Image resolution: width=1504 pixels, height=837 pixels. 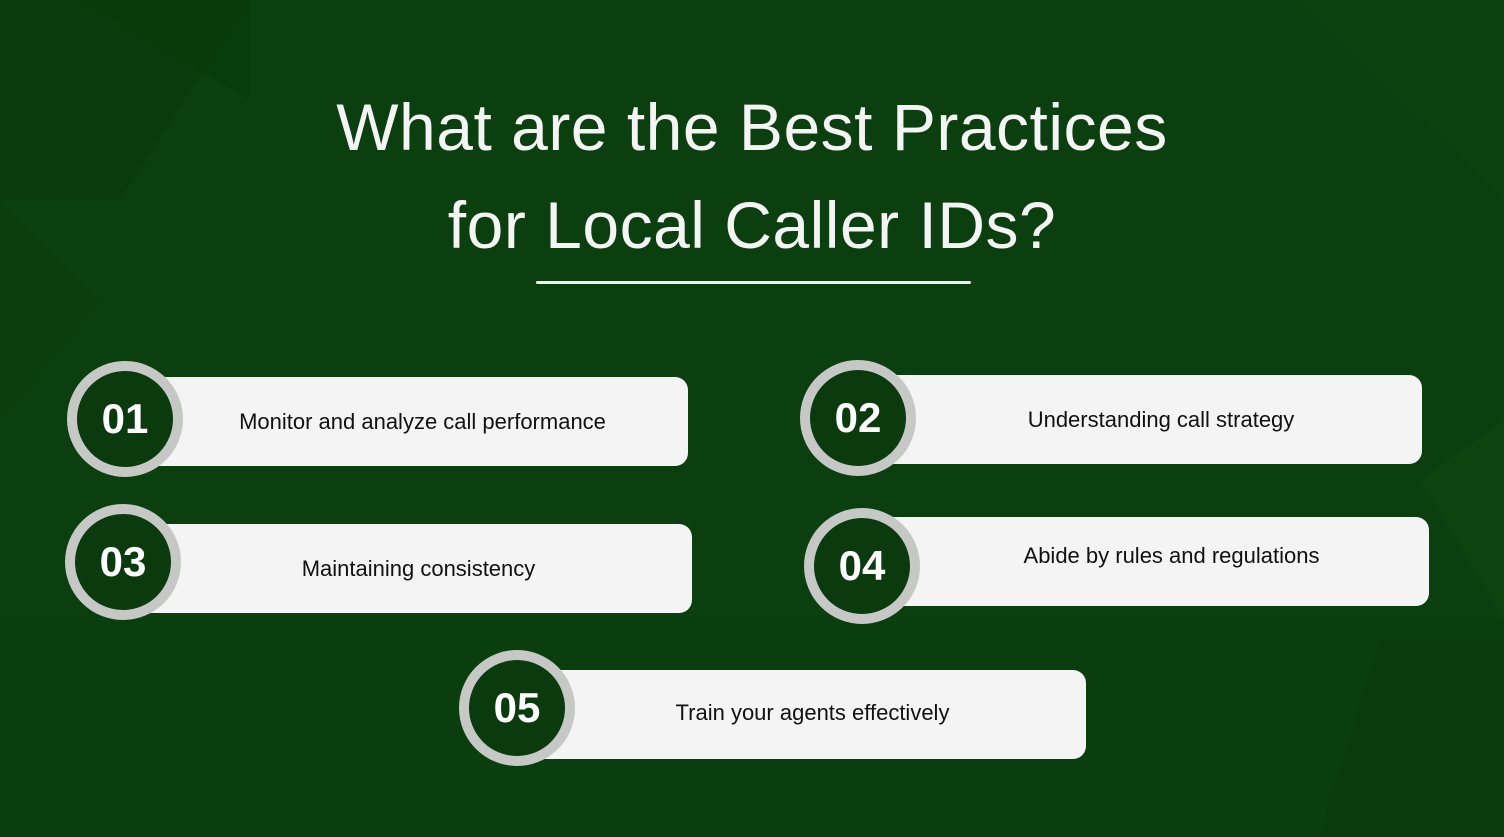 What do you see at coordinates (752, 127) in the screenshot?
I see `title-line-1: What are the Best Practices` at bounding box center [752, 127].